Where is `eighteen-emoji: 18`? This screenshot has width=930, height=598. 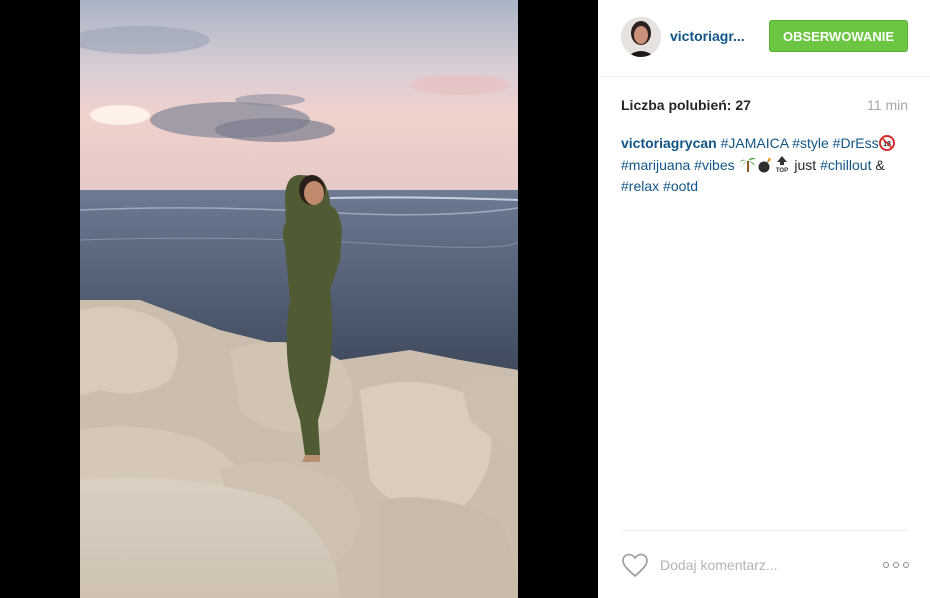 eighteen-emoji: 18 is located at coordinates (886, 145).